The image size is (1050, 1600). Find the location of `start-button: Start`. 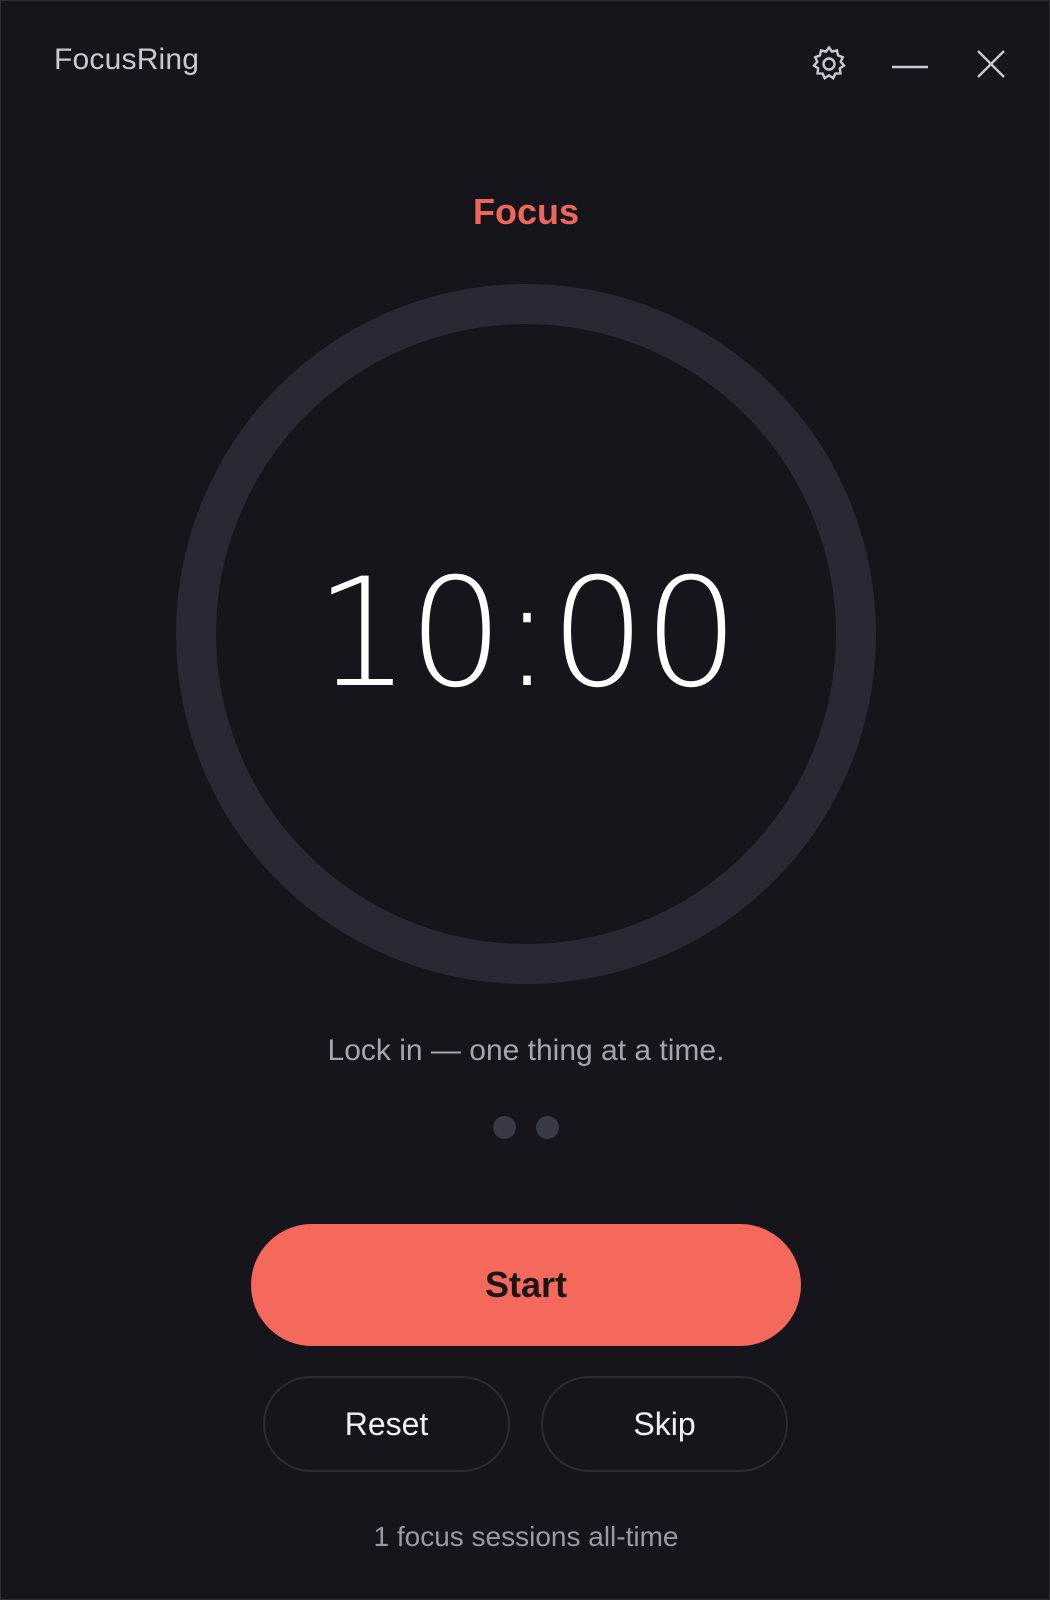

start-button: Start is located at coordinates (526, 1285).